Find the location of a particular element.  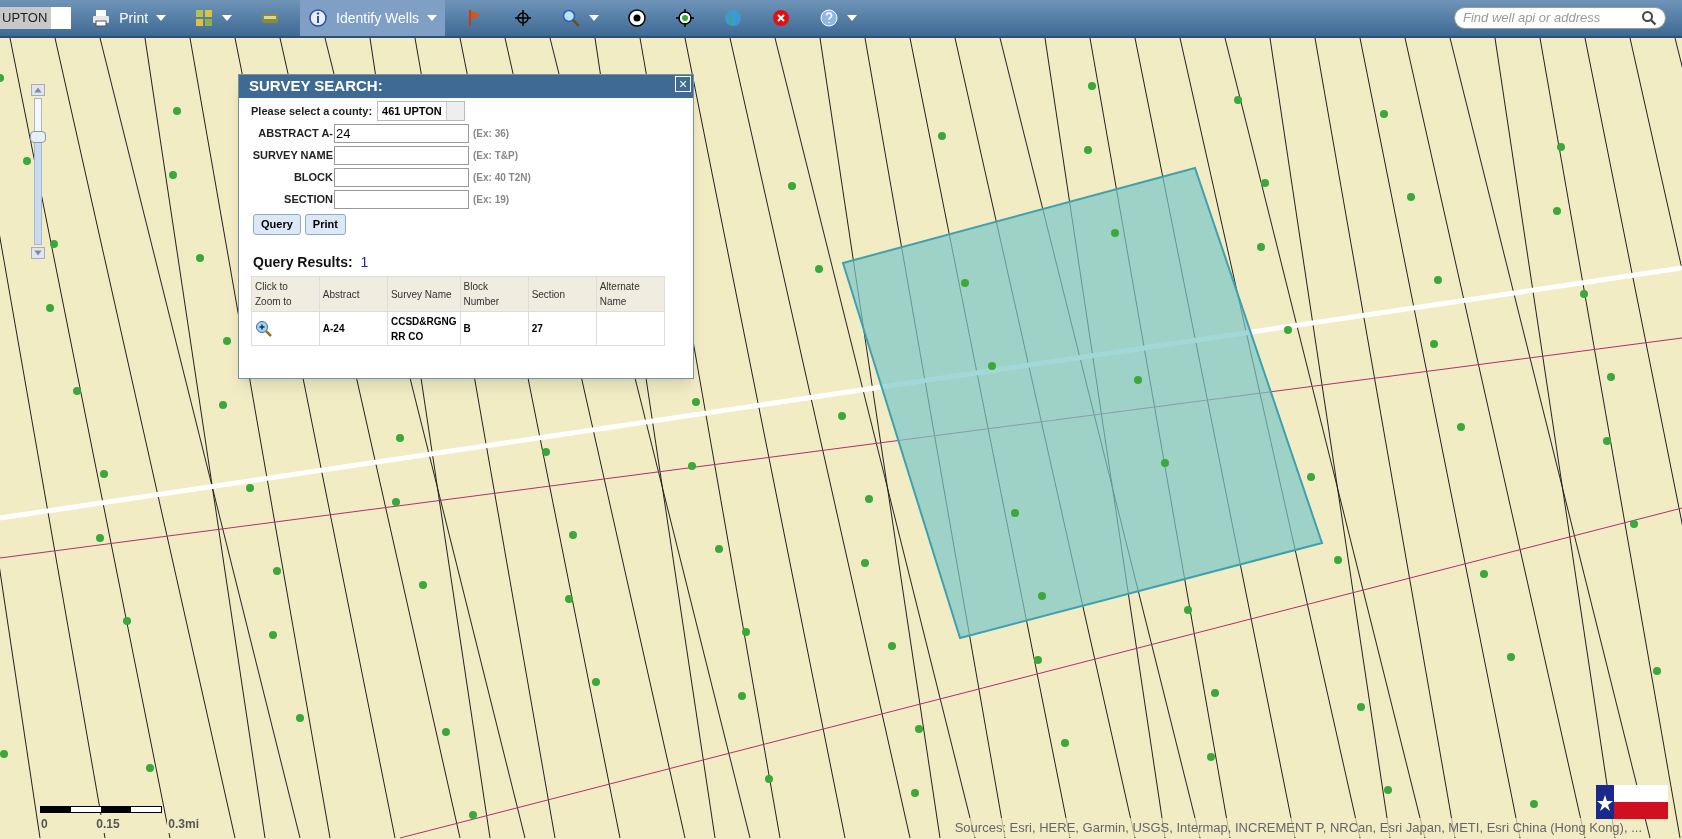

field-hint: (Ex: T&P) is located at coordinates (495, 156).